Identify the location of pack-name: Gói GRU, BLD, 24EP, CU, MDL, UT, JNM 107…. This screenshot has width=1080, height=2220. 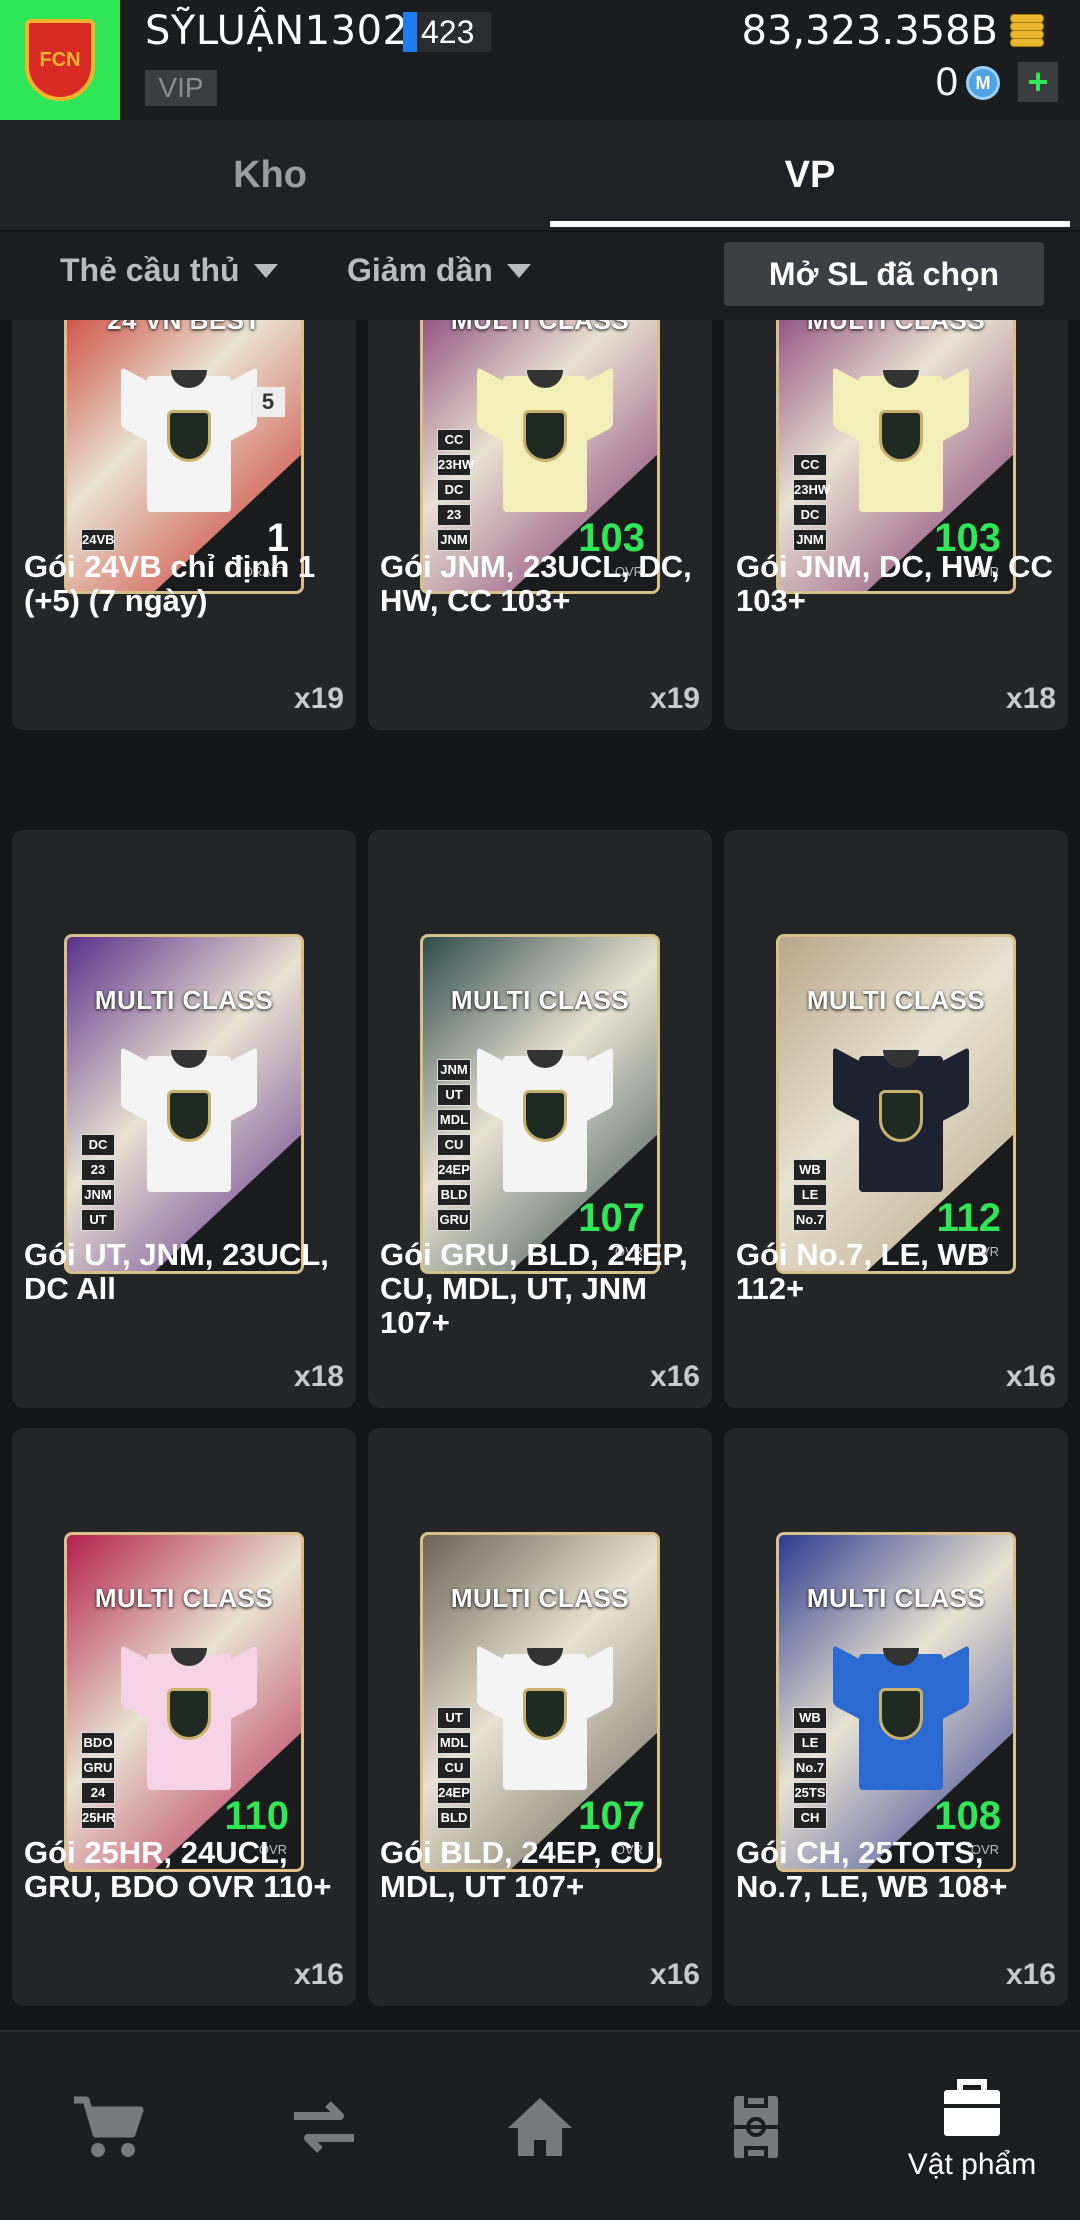
(534, 1288).